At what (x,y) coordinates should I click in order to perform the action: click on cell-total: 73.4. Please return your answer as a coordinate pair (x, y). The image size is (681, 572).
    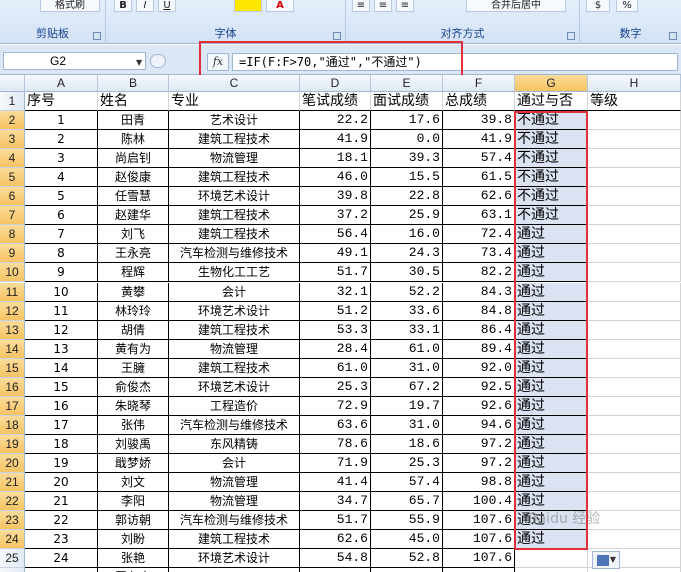
    Looking at the image, I should click on (479, 254).